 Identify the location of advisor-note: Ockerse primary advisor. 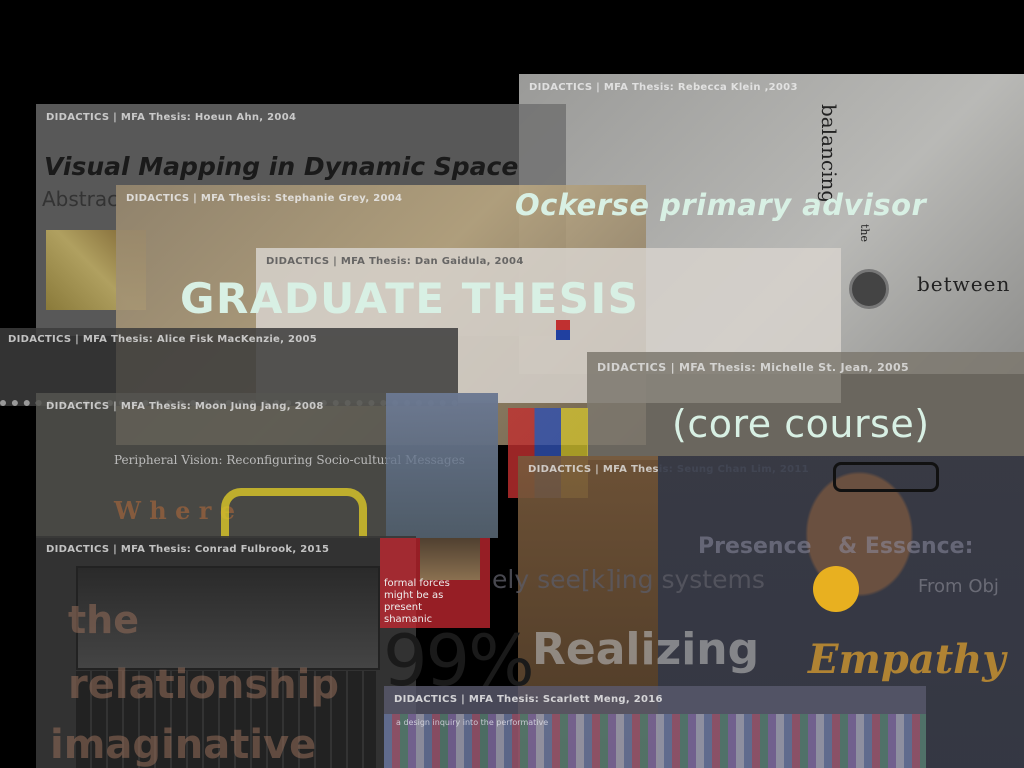
(721, 205).